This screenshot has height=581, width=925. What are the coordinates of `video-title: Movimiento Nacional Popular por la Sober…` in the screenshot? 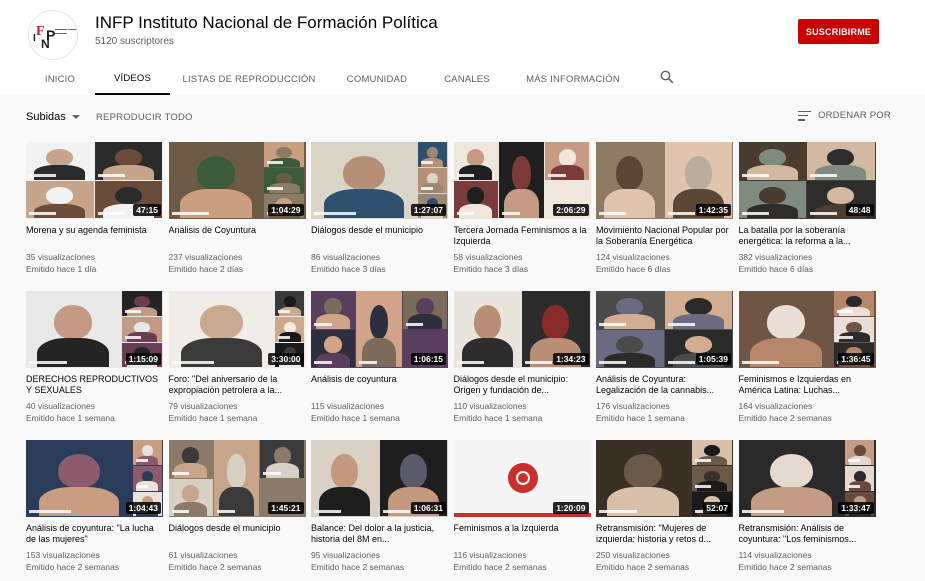 It's located at (664, 235).